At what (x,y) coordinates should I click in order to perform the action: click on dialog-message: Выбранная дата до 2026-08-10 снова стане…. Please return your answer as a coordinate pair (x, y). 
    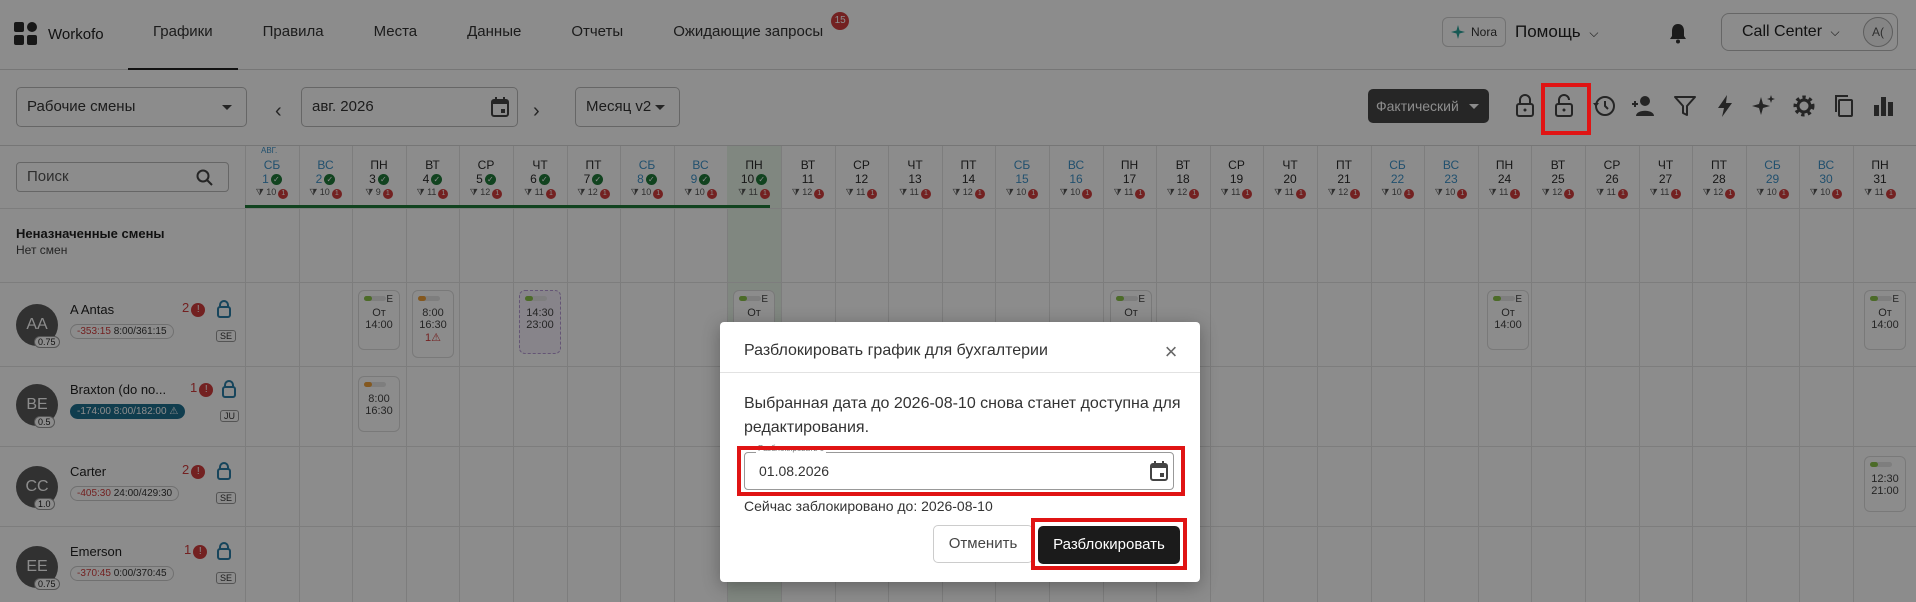
    Looking at the image, I should click on (962, 415).